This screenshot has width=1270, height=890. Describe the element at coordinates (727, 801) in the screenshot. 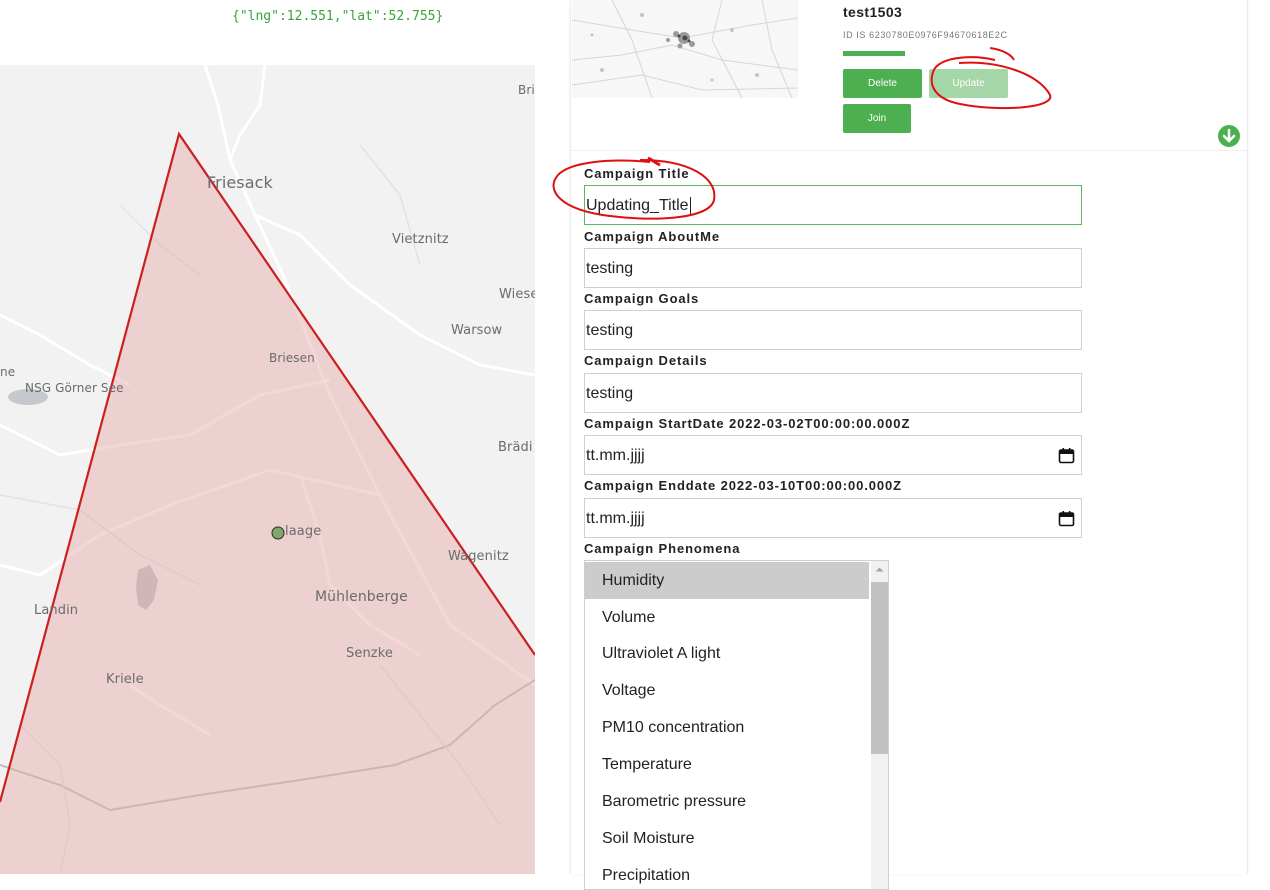

I see `phenomena-option: Barometric pressure` at that location.